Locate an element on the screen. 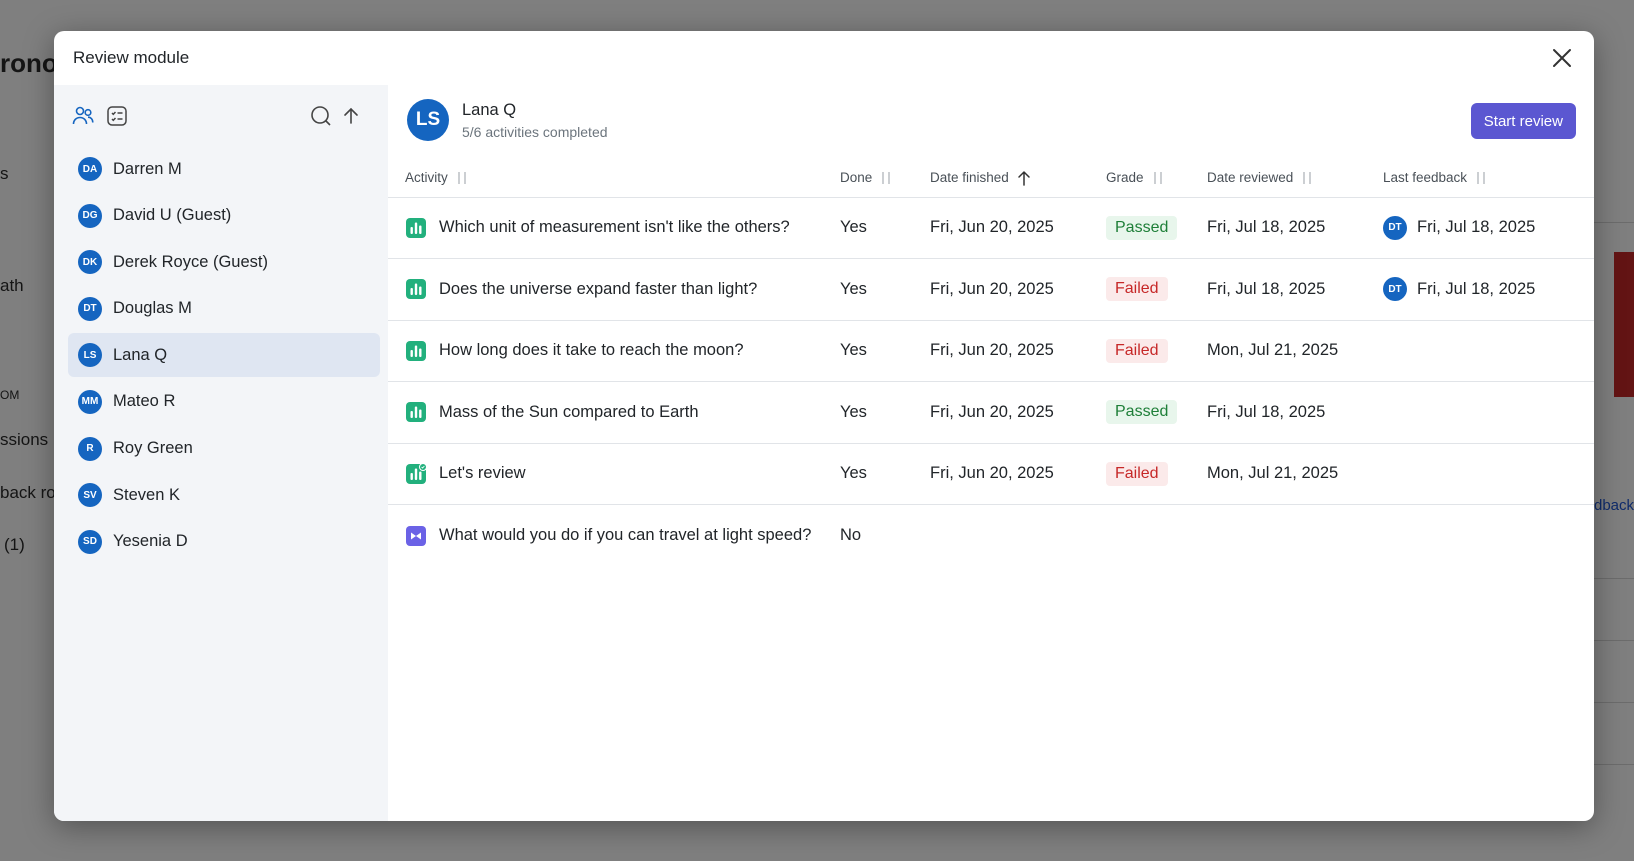  column-date-finished: Date finished is located at coordinates (1018, 178).